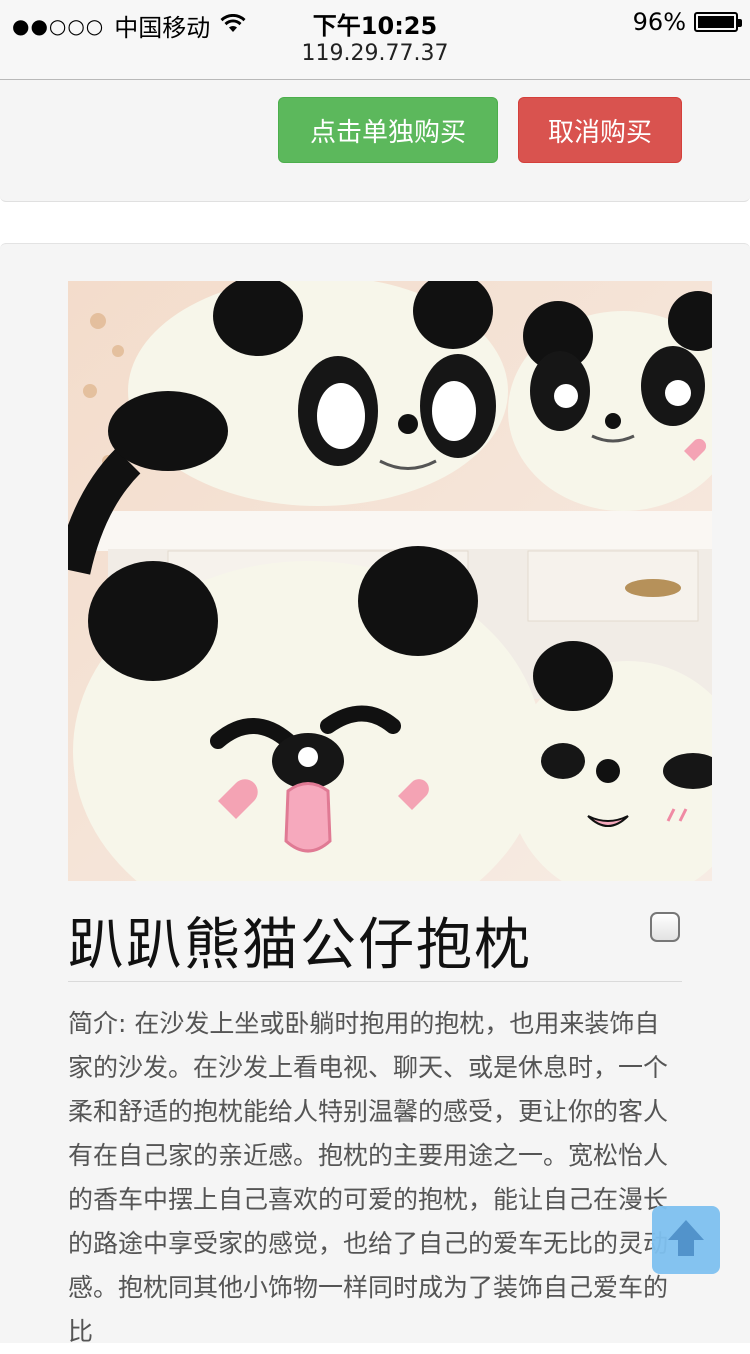  Describe the element at coordinates (687, 22) in the screenshot. I see `status-right: 96%` at that location.